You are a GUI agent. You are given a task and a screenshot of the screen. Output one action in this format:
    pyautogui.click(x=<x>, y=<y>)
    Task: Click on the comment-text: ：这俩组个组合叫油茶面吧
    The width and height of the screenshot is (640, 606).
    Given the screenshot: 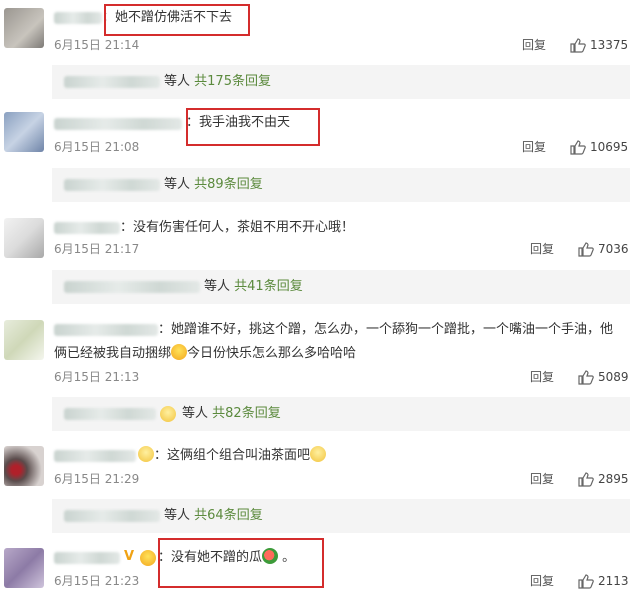 What is the action you would take?
    pyautogui.click(x=232, y=455)
    